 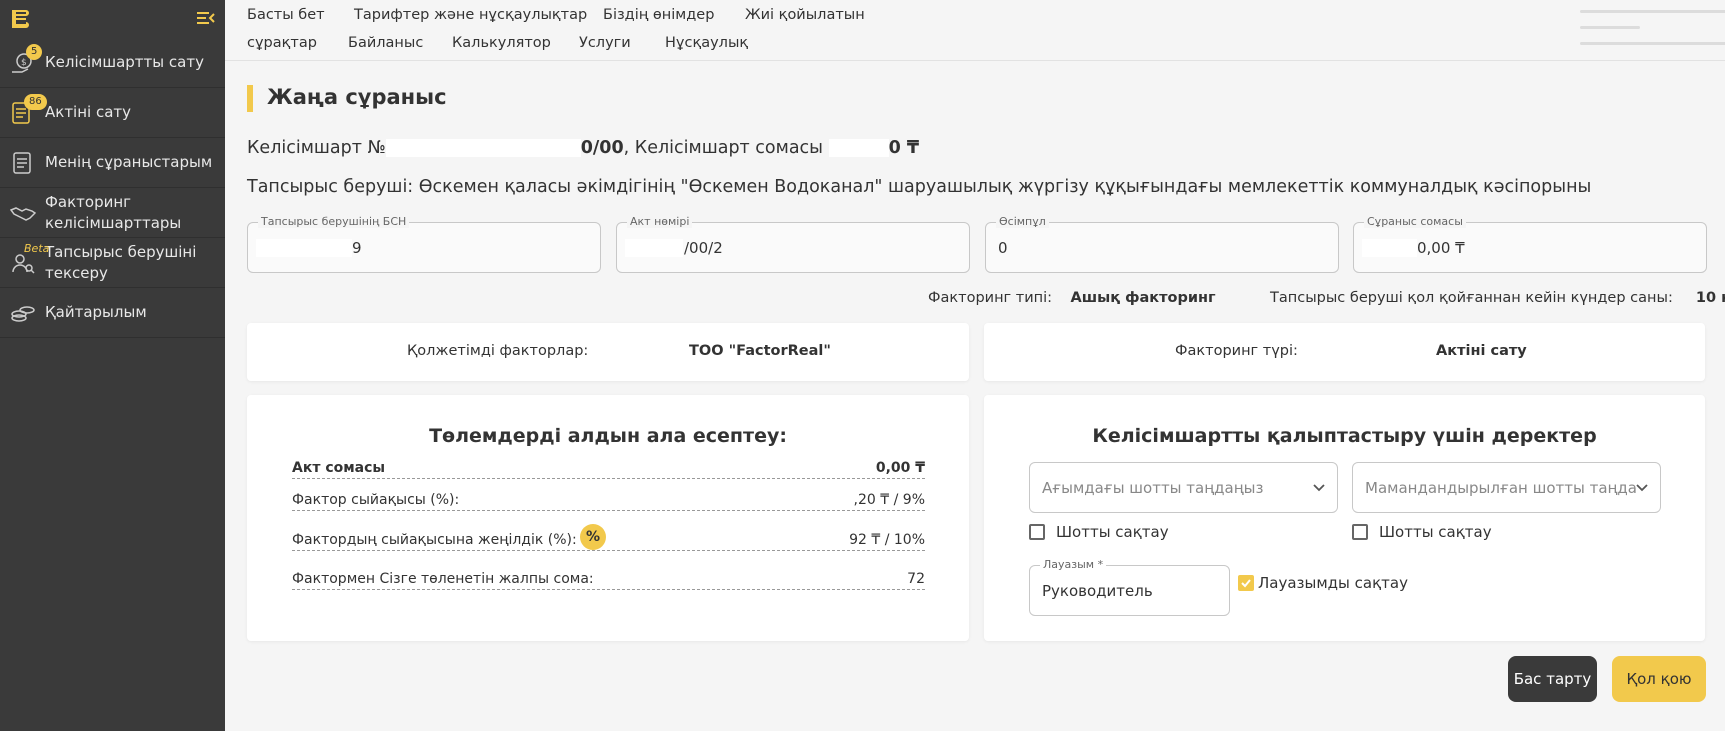 I want to click on growth-field: Өсімпұл 0, so click(x=1162, y=244).